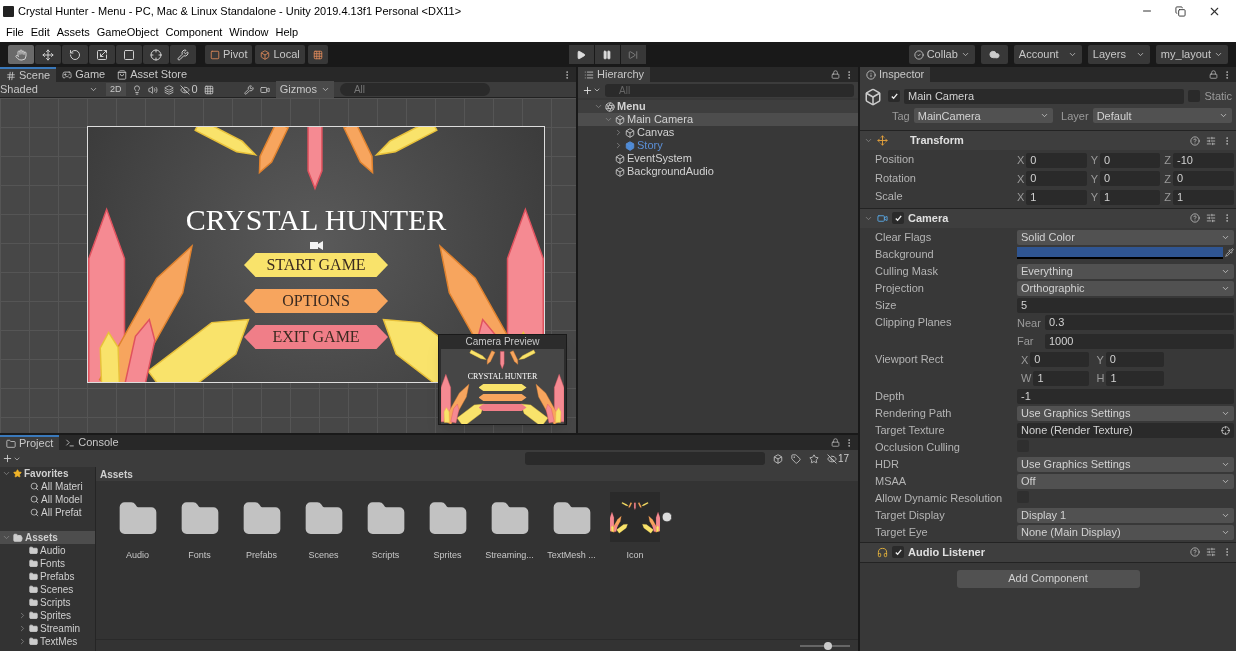 The width and height of the screenshot is (1236, 651). Describe the element at coordinates (1191, 54) in the screenshot. I see `layout-button: my_layout` at that location.